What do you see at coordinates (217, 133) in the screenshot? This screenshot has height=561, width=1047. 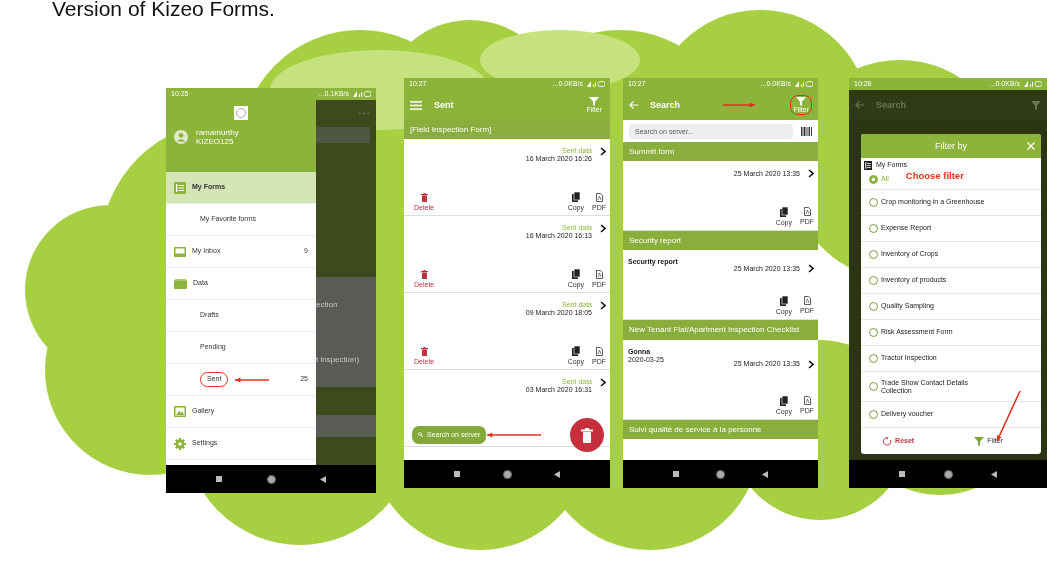 I see `user-name: ramamurthy` at bounding box center [217, 133].